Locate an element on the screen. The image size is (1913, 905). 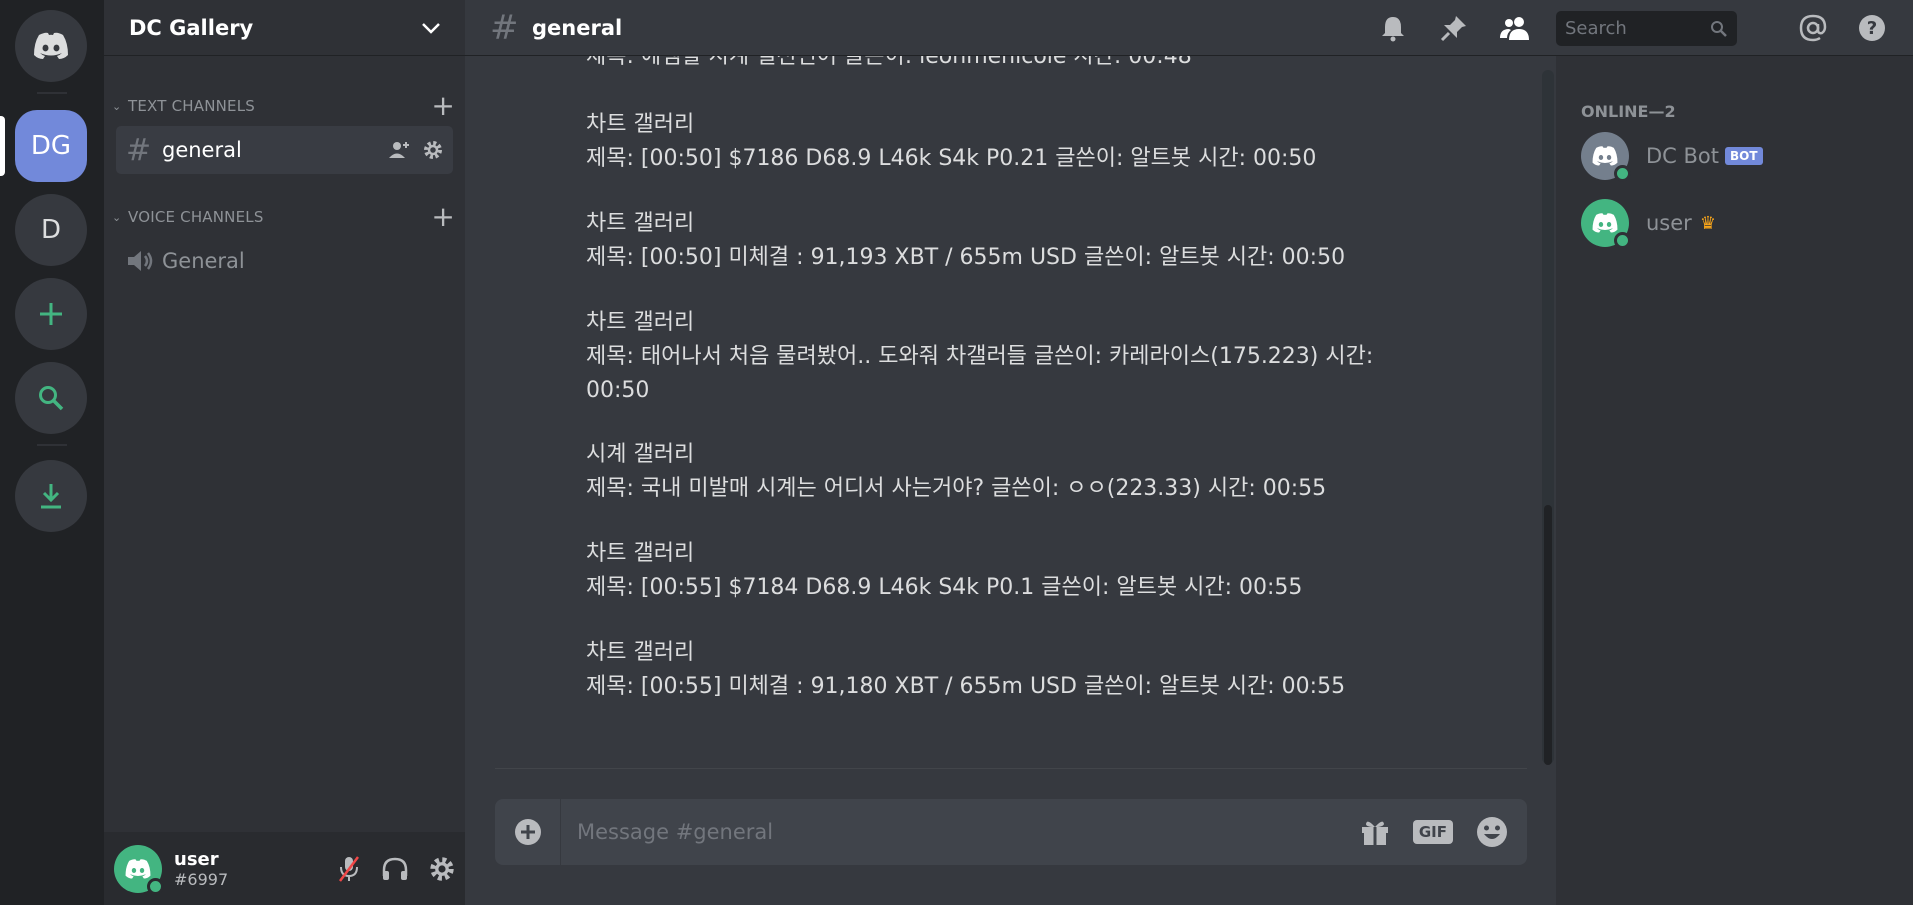
search-input: Search is located at coordinates (1646, 28).